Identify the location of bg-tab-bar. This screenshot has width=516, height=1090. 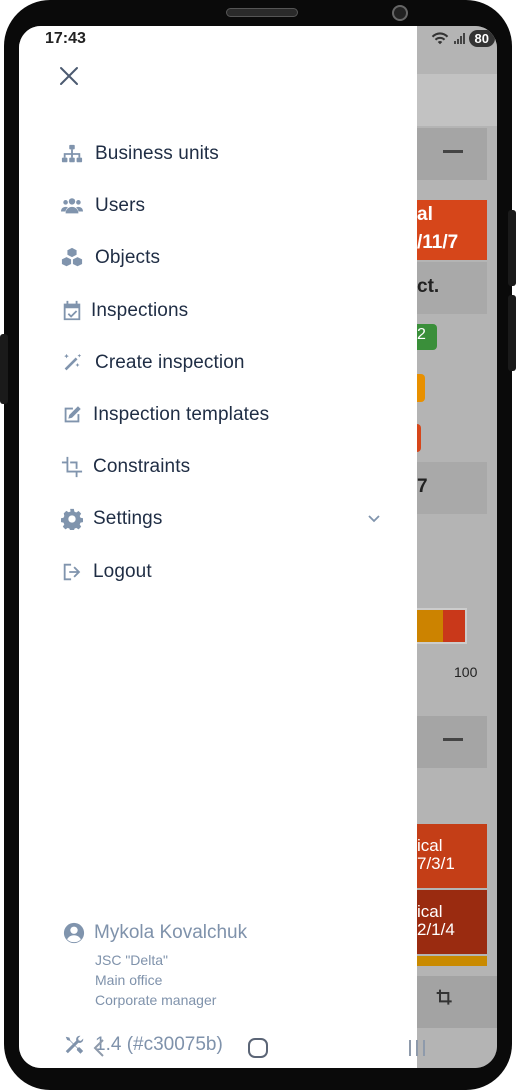
(457, 1002).